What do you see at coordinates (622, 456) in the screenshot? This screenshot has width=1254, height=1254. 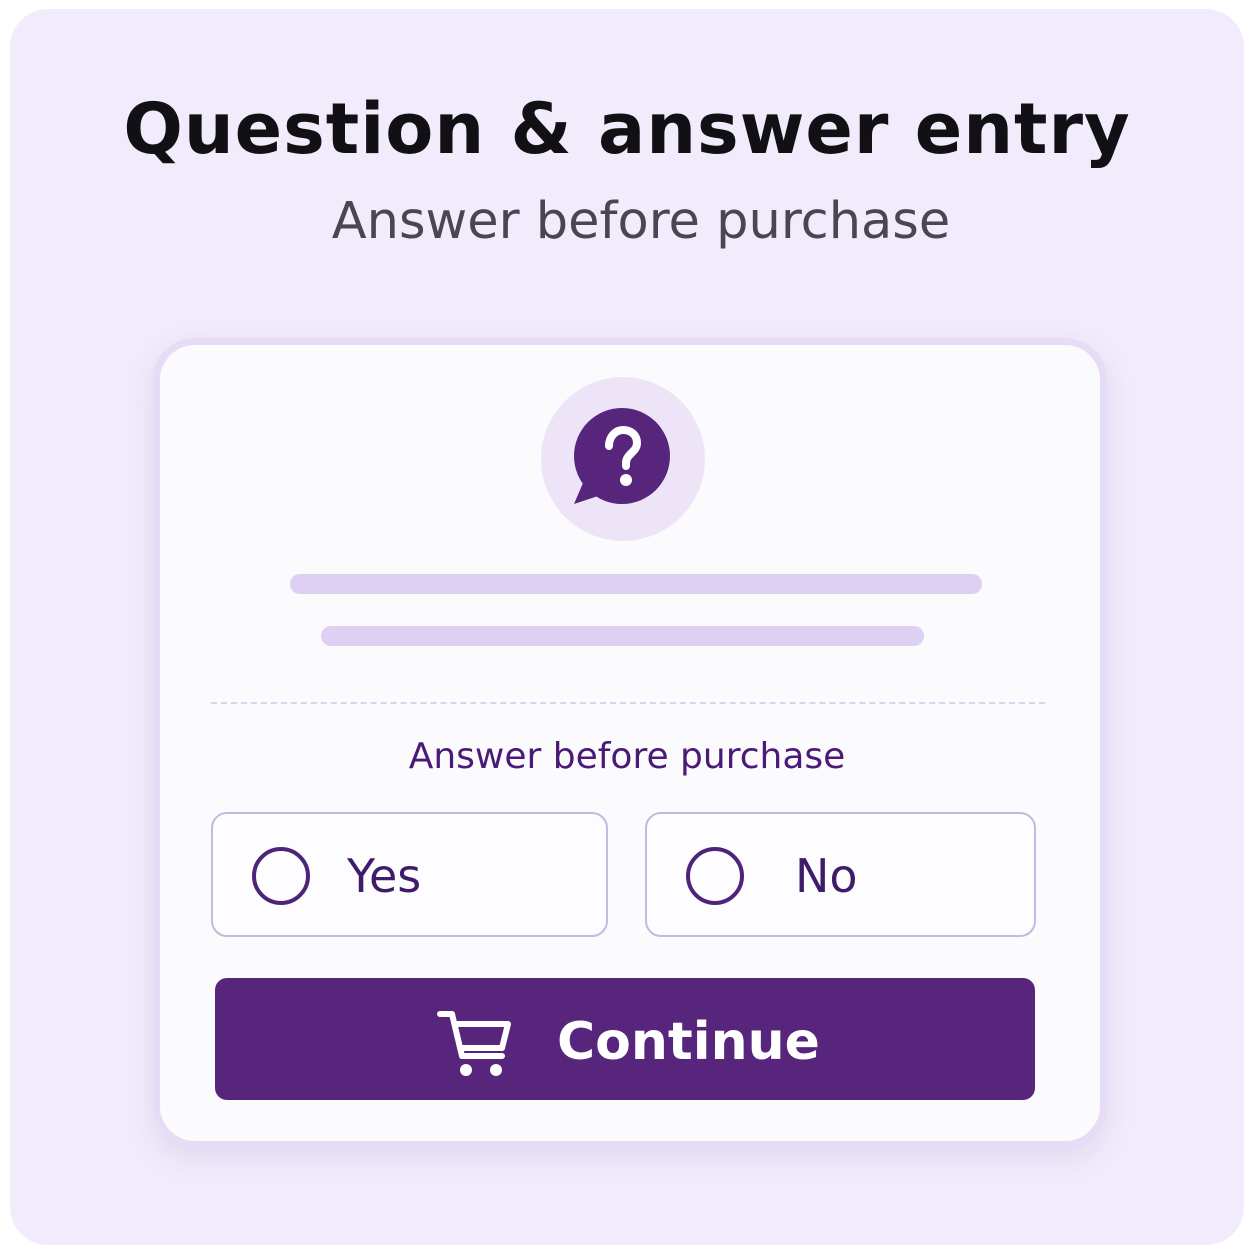 I see `question-bubble-icon` at bounding box center [622, 456].